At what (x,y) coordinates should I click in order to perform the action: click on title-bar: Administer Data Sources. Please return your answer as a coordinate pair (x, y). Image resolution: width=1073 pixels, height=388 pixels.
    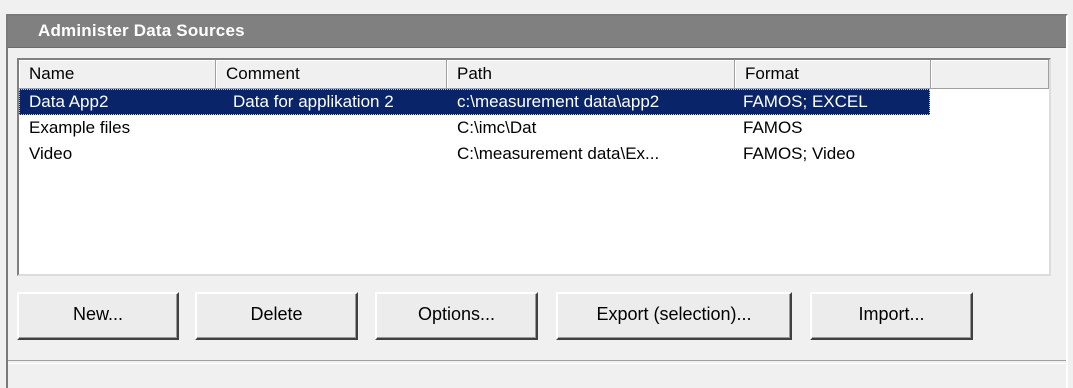
    Looking at the image, I should click on (537, 32).